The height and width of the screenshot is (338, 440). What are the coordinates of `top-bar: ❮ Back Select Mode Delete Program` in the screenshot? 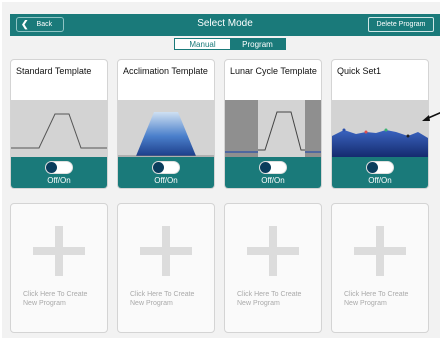 It's located at (225, 25).